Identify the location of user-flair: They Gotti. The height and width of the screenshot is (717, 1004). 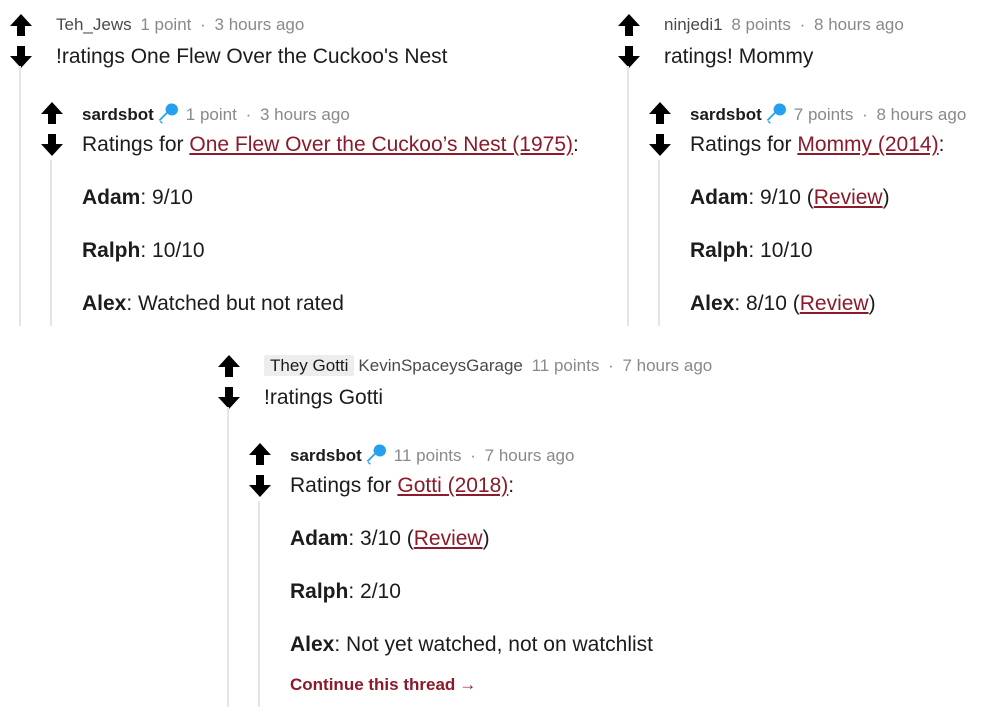
(309, 365).